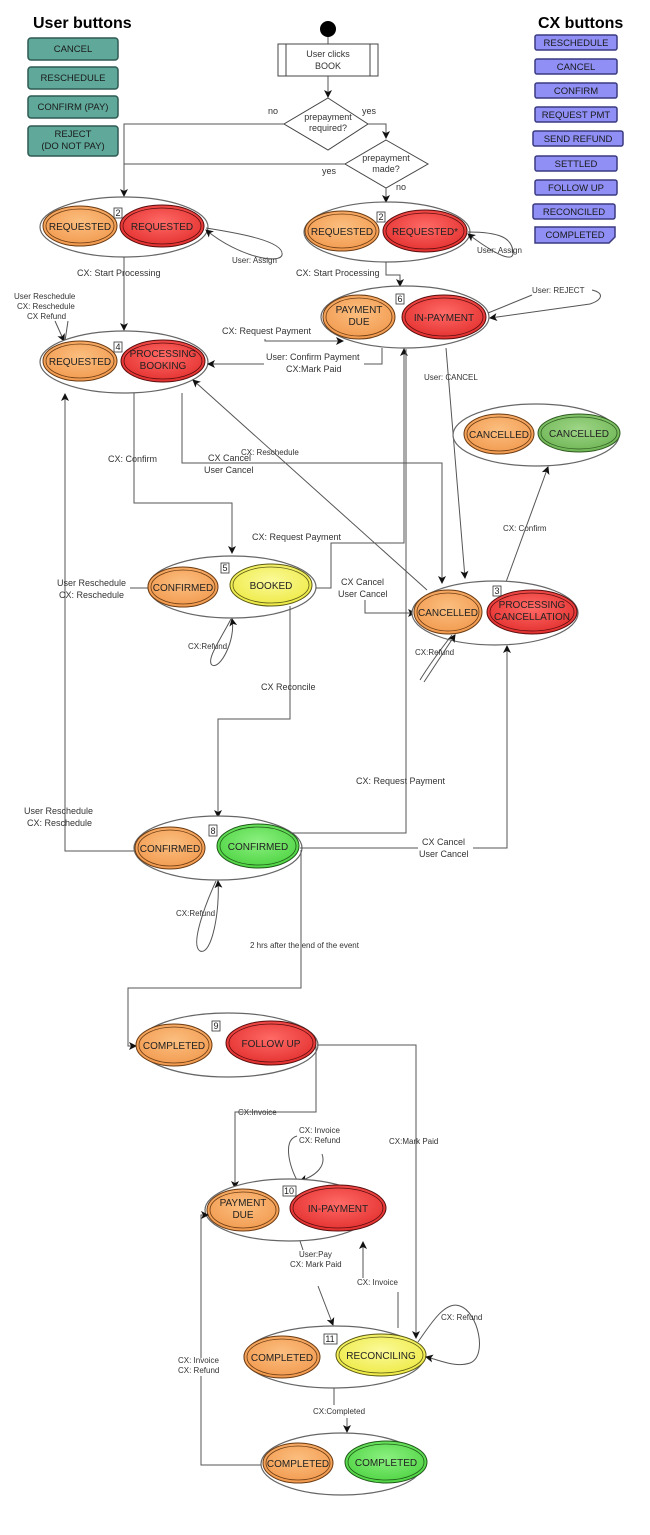  Describe the element at coordinates (387, 232) in the screenshot. I see `state-2-requested-prepaid: REQUESTED REQUESTED* 2` at that location.